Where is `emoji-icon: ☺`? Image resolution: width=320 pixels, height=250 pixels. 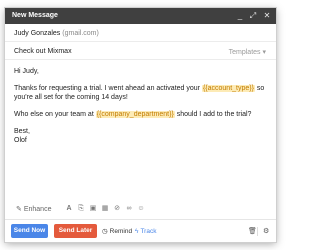 emoji-icon: ☺ is located at coordinates (141, 208).